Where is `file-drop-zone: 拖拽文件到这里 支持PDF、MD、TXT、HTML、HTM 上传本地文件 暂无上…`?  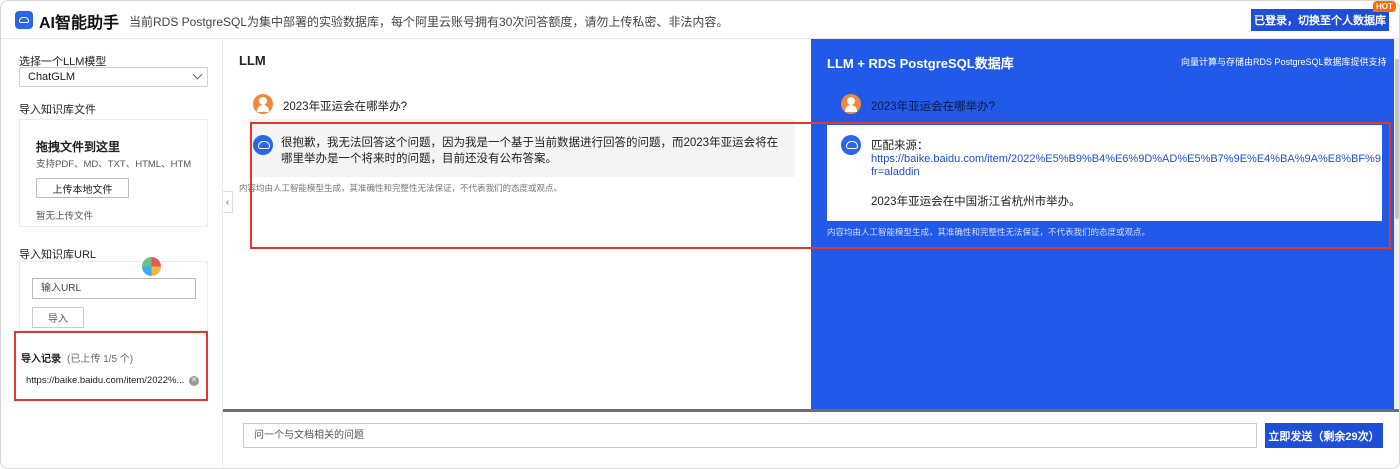 file-drop-zone: 拖拽文件到这里 支持PDF、MD、TXT、HTML、HTM 上传本地文件 暂无上… is located at coordinates (113, 173).